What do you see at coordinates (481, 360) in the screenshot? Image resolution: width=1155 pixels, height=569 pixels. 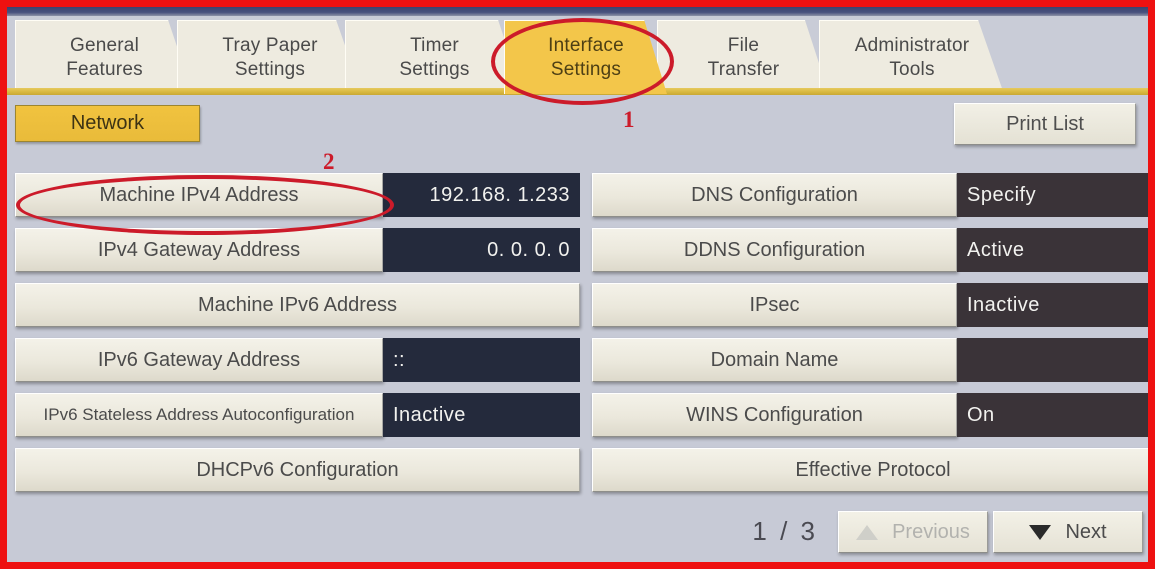 I see `ipv6-gateway-address-value: ::` at bounding box center [481, 360].